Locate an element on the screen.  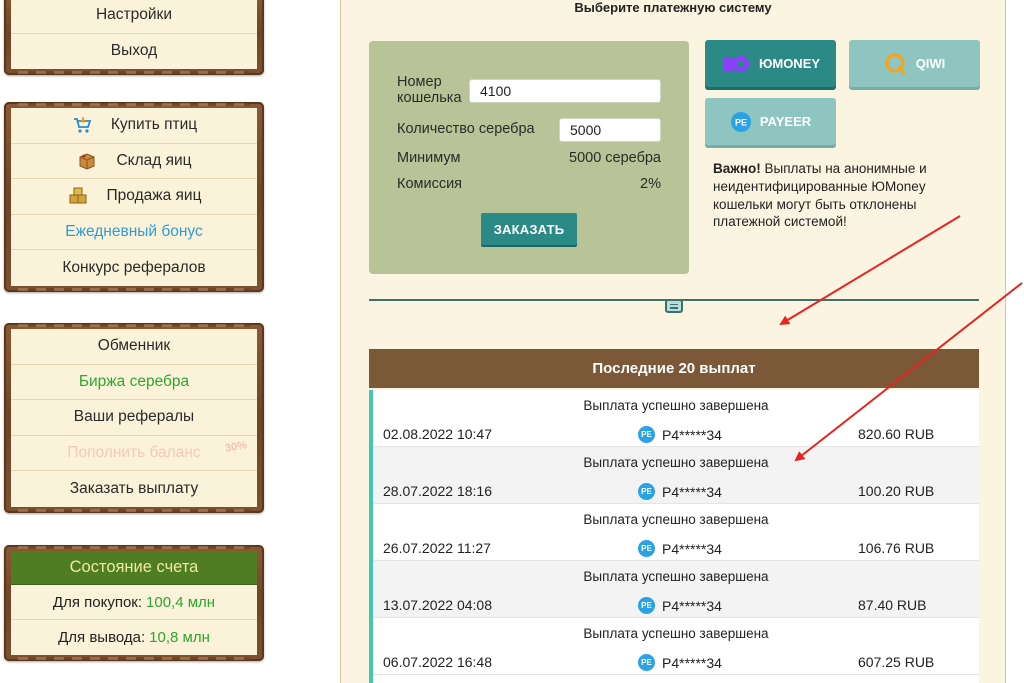
sidebar-item-label: Биржа серебра is located at coordinates (134, 381).